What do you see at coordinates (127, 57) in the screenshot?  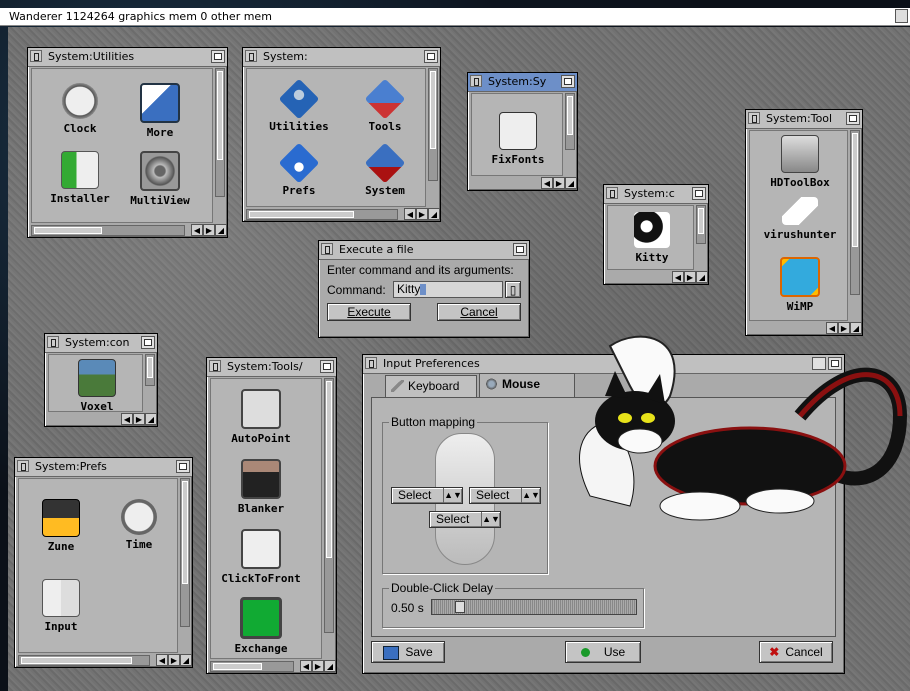 I see `titlebar: System:Utilities` at bounding box center [127, 57].